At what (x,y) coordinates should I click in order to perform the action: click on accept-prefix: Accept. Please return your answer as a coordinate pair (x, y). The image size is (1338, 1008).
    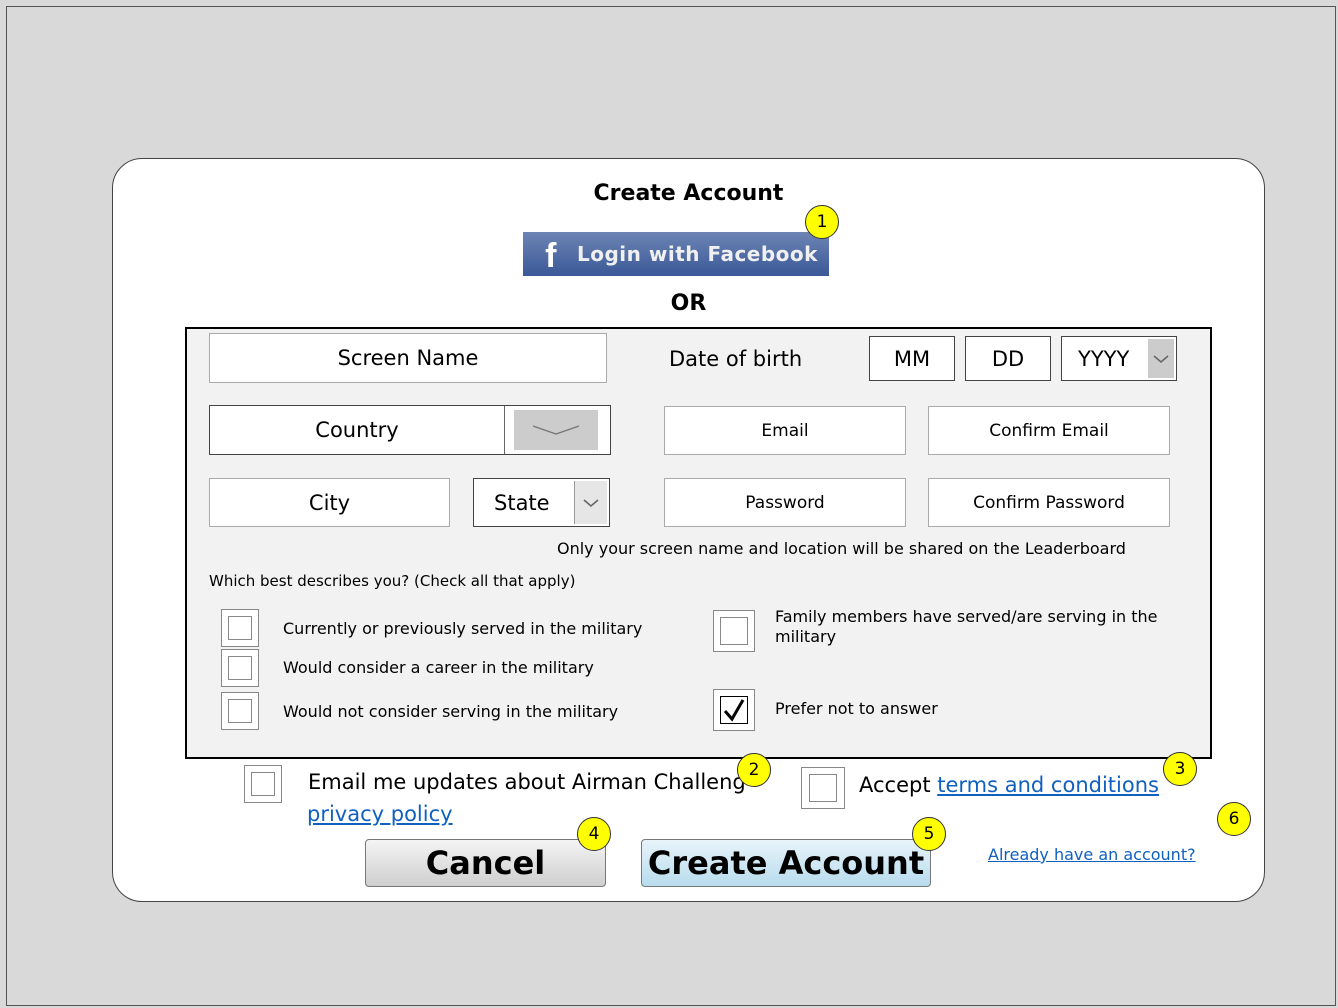
    Looking at the image, I should click on (898, 785).